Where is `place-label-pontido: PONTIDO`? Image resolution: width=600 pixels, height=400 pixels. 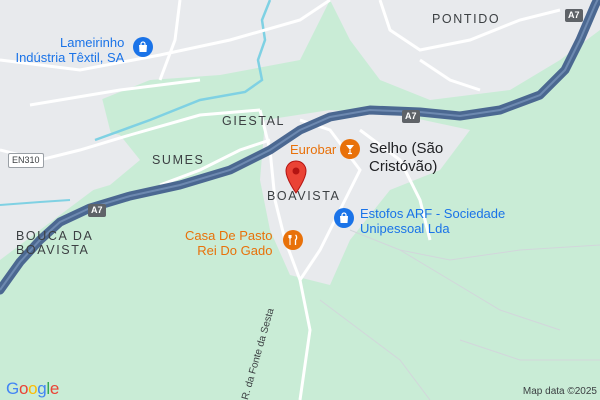 place-label-pontido: PONTIDO is located at coordinates (466, 19).